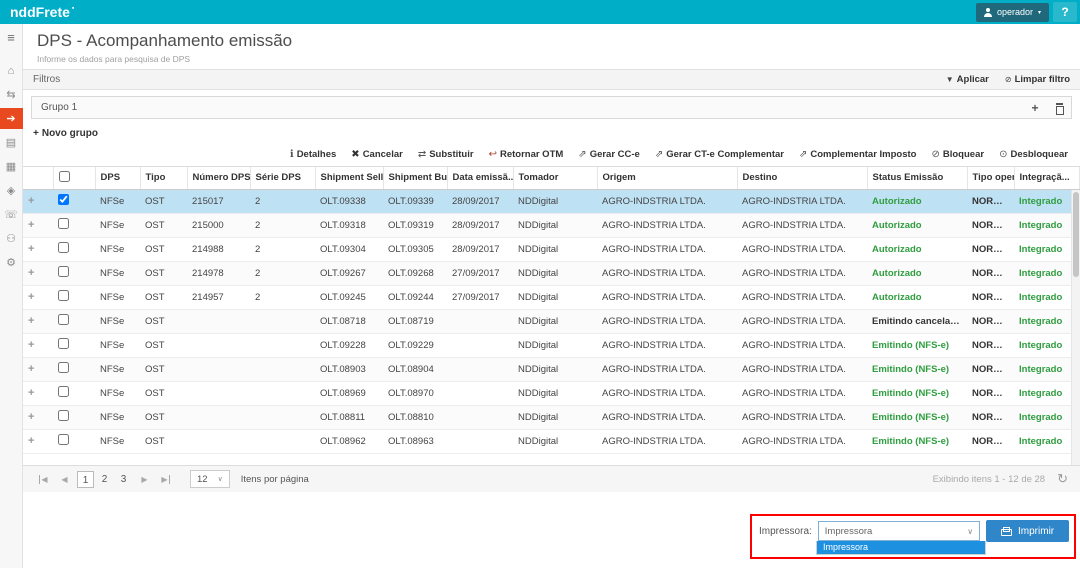 The image size is (1080, 568). What do you see at coordinates (11, 238) in the screenshot?
I see `sidebar-users-icon: ⚇` at bounding box center [11, 238].